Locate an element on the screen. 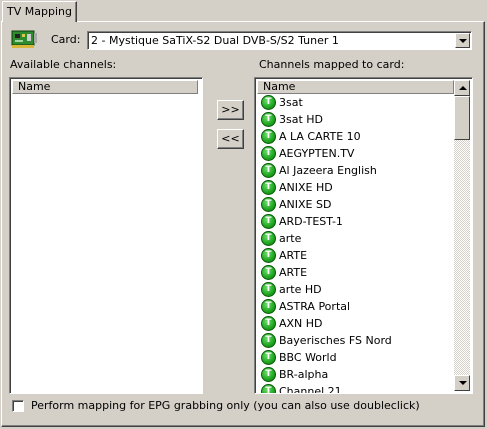  scroll-down-icon is located at coordinates (463, 383).